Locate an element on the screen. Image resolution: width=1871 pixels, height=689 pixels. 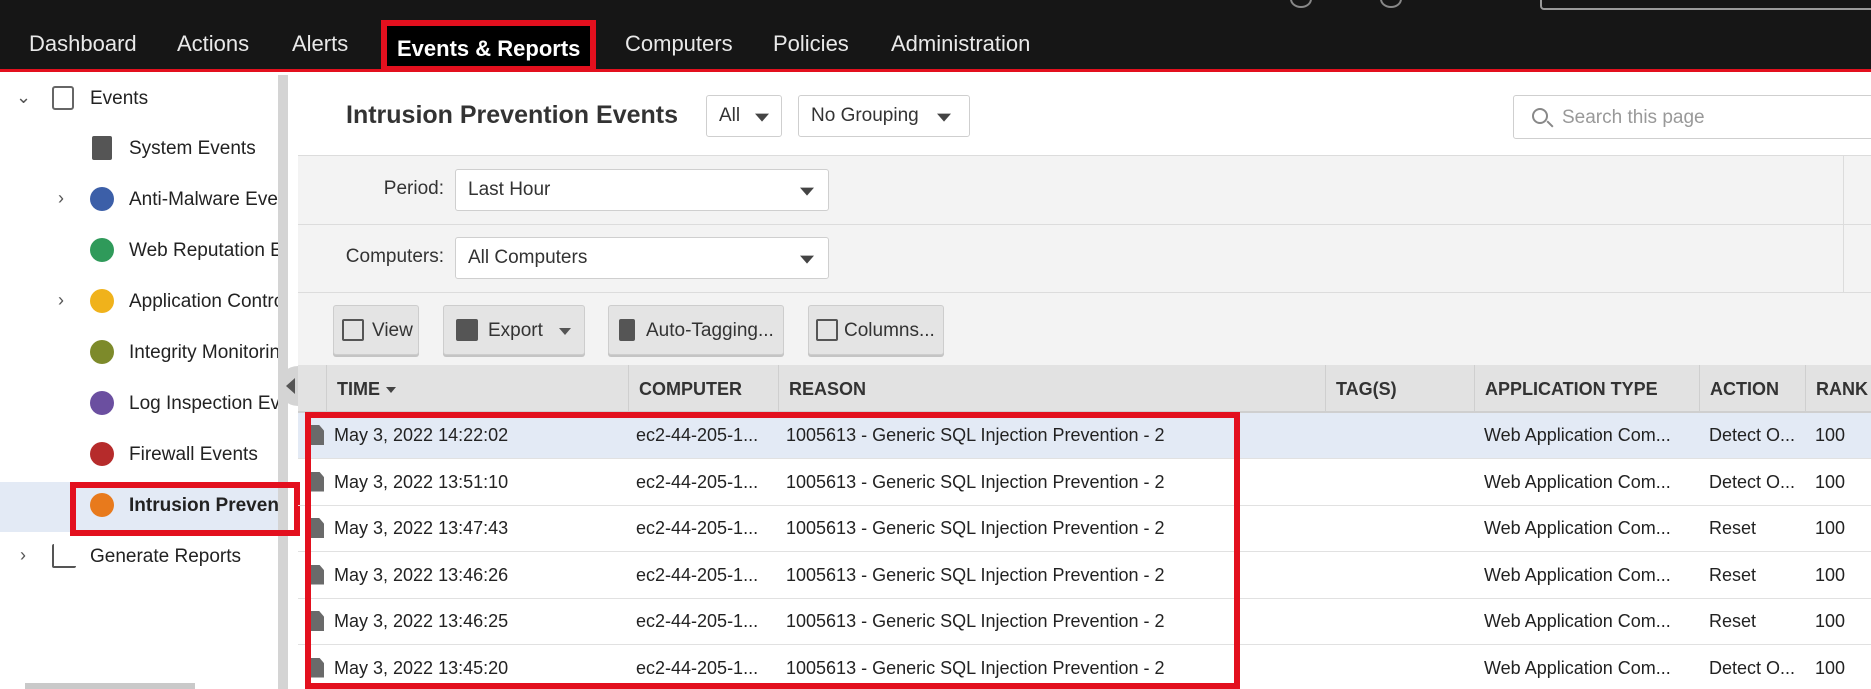
computers-dropdown-value: All Computers is located at coordinates (528, 257).